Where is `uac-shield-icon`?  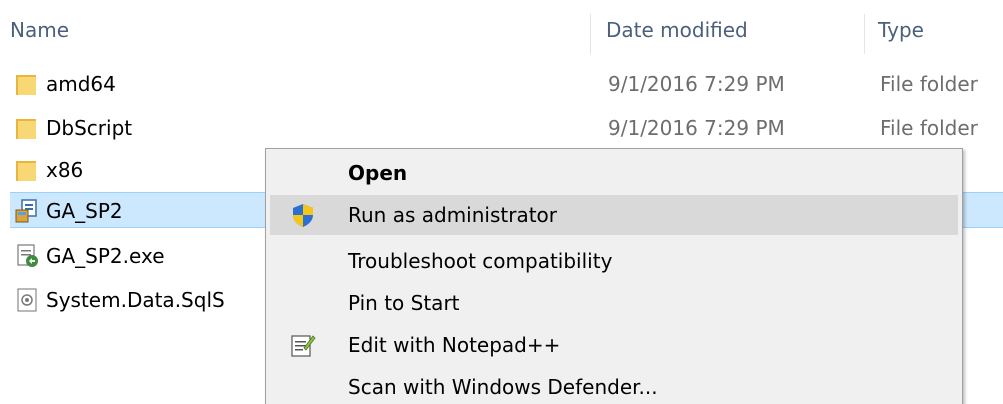
uac-shield-icon is located at coordinates (303, 215).